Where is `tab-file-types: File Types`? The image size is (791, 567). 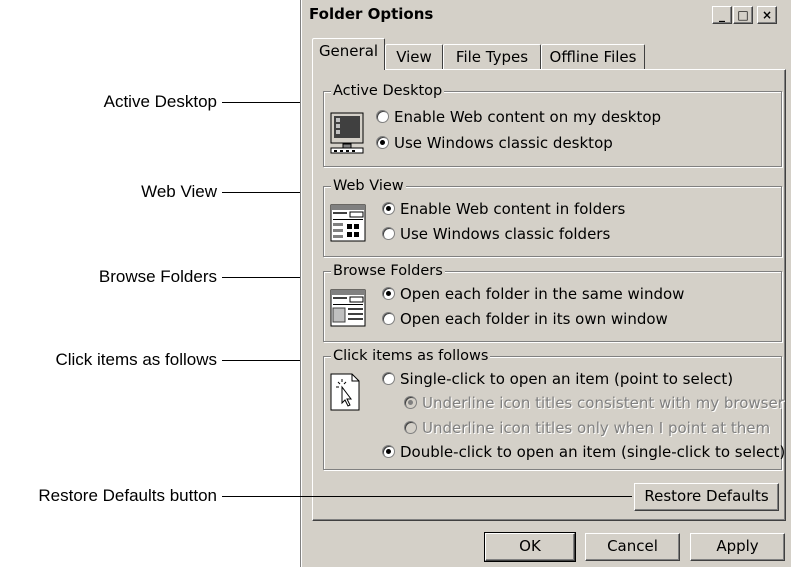 tab-file-types: File Types is located at coordinates (492, 56).